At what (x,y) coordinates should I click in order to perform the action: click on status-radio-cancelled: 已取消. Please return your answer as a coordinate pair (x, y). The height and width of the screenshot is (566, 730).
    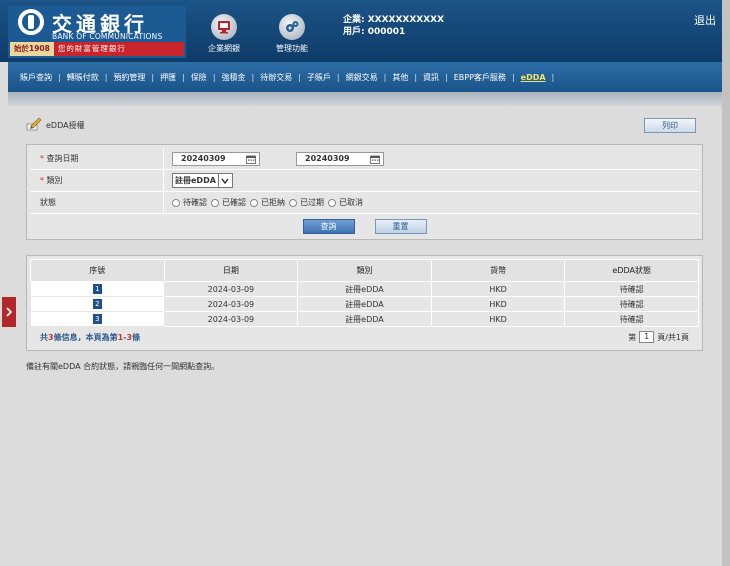
    Looking at the image, I should click on (345, 202).